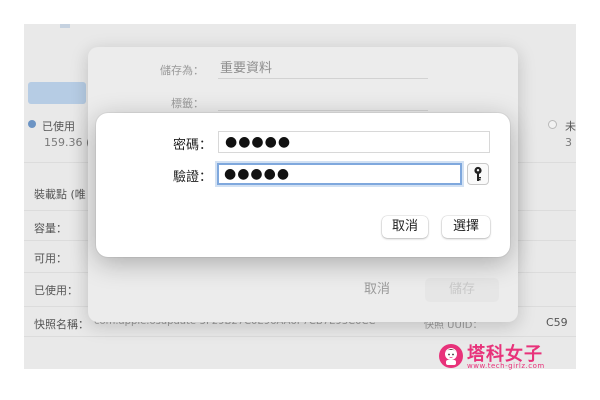 This screenshot has height=400, width=600. What do you see at coordinates (498, 357) in the screenshot?
I see `watermark: 塔科女子 www.tech-girlz.com` at bounding box center [498, 357].